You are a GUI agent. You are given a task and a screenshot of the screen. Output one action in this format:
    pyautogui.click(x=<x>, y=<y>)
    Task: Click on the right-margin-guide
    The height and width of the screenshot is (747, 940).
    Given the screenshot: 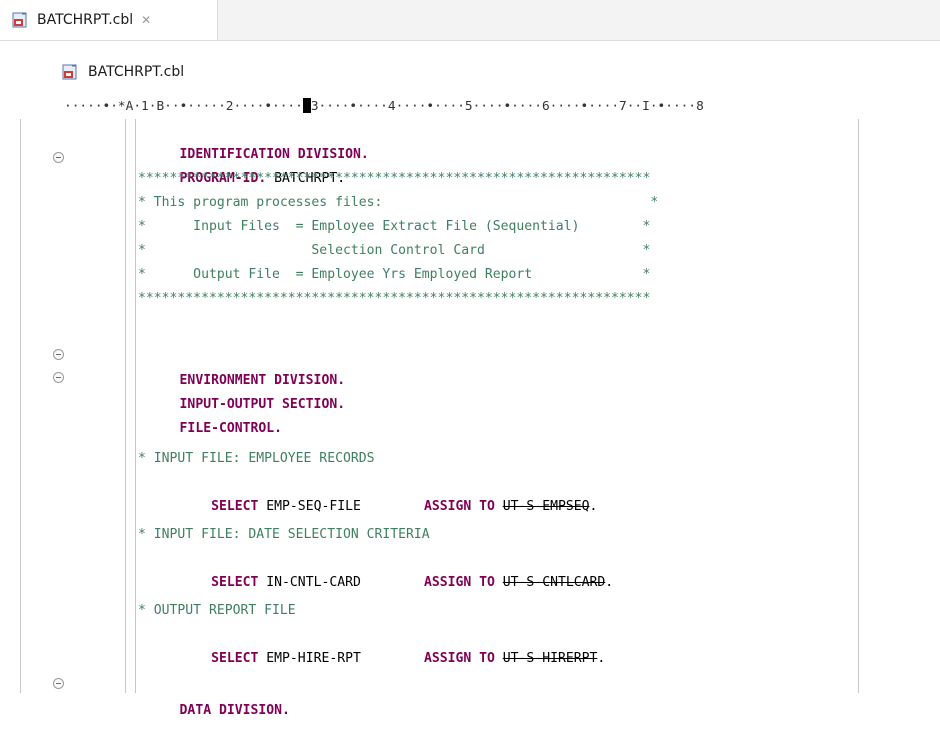 What is the action you would take?
    pyautogui.click(x=858, y=406)
    